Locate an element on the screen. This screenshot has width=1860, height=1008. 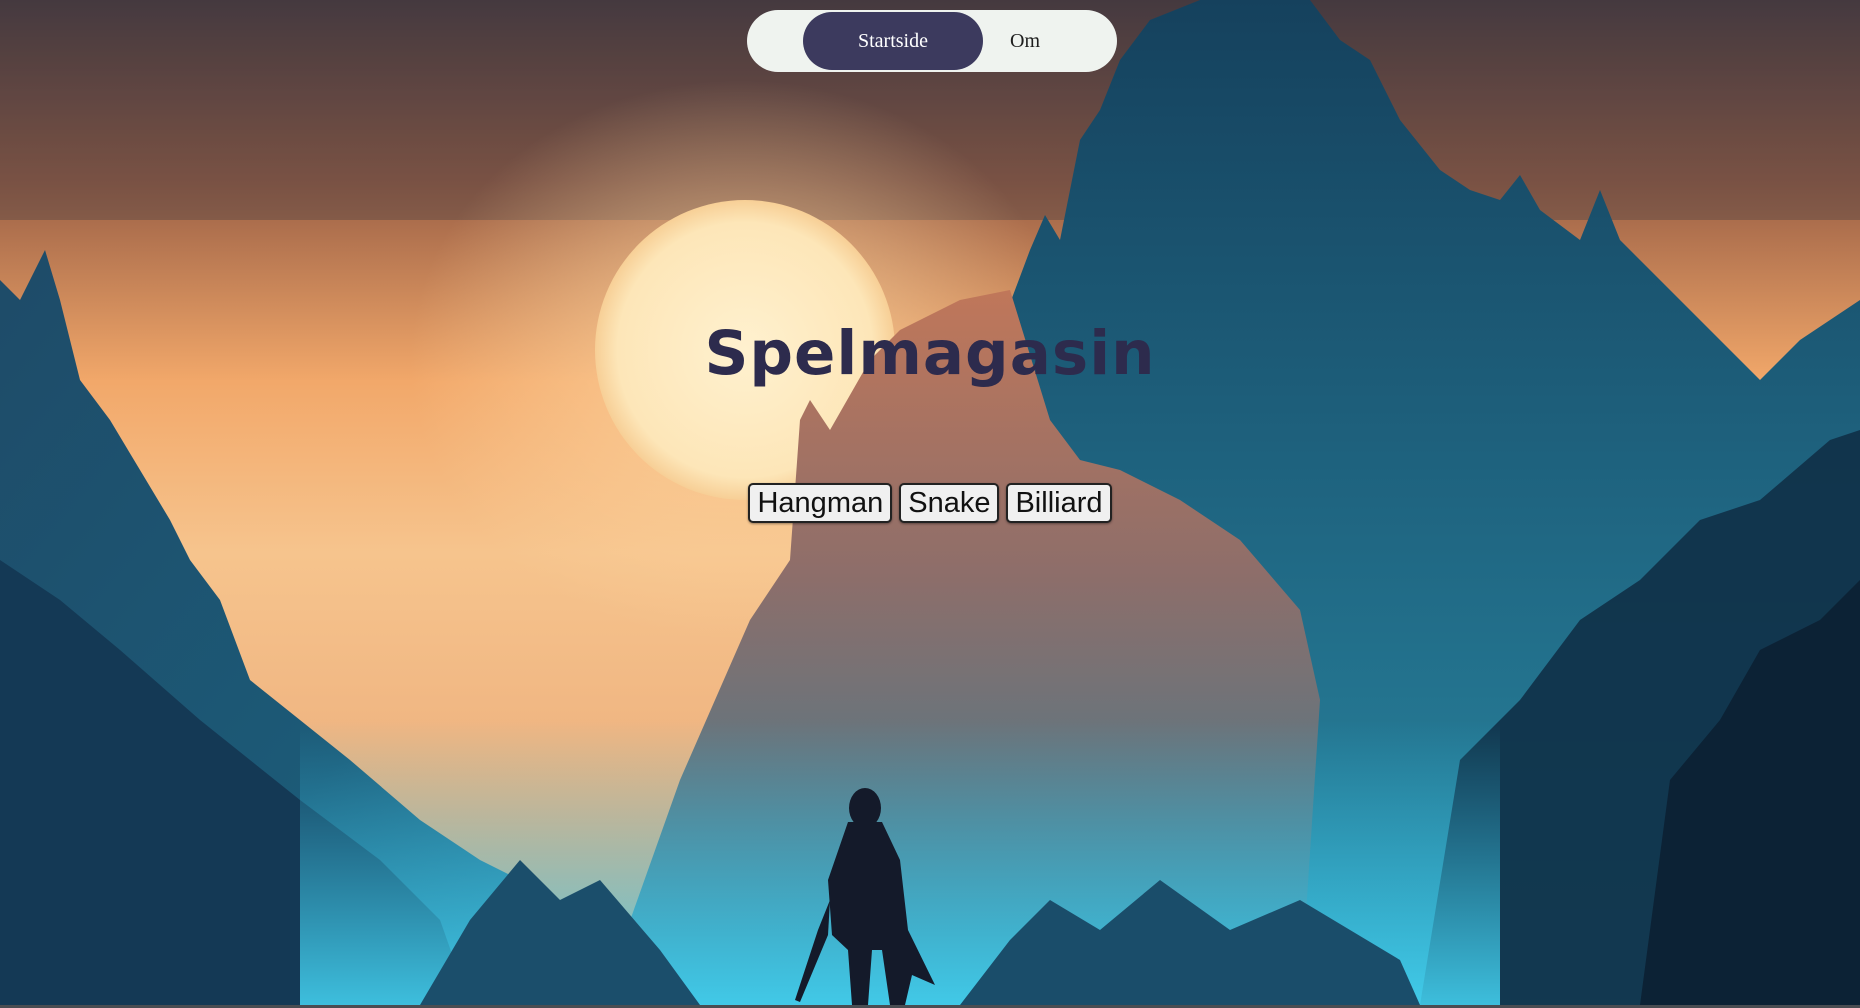
hangman-button: Hangman is located at coordinates (820, 503).